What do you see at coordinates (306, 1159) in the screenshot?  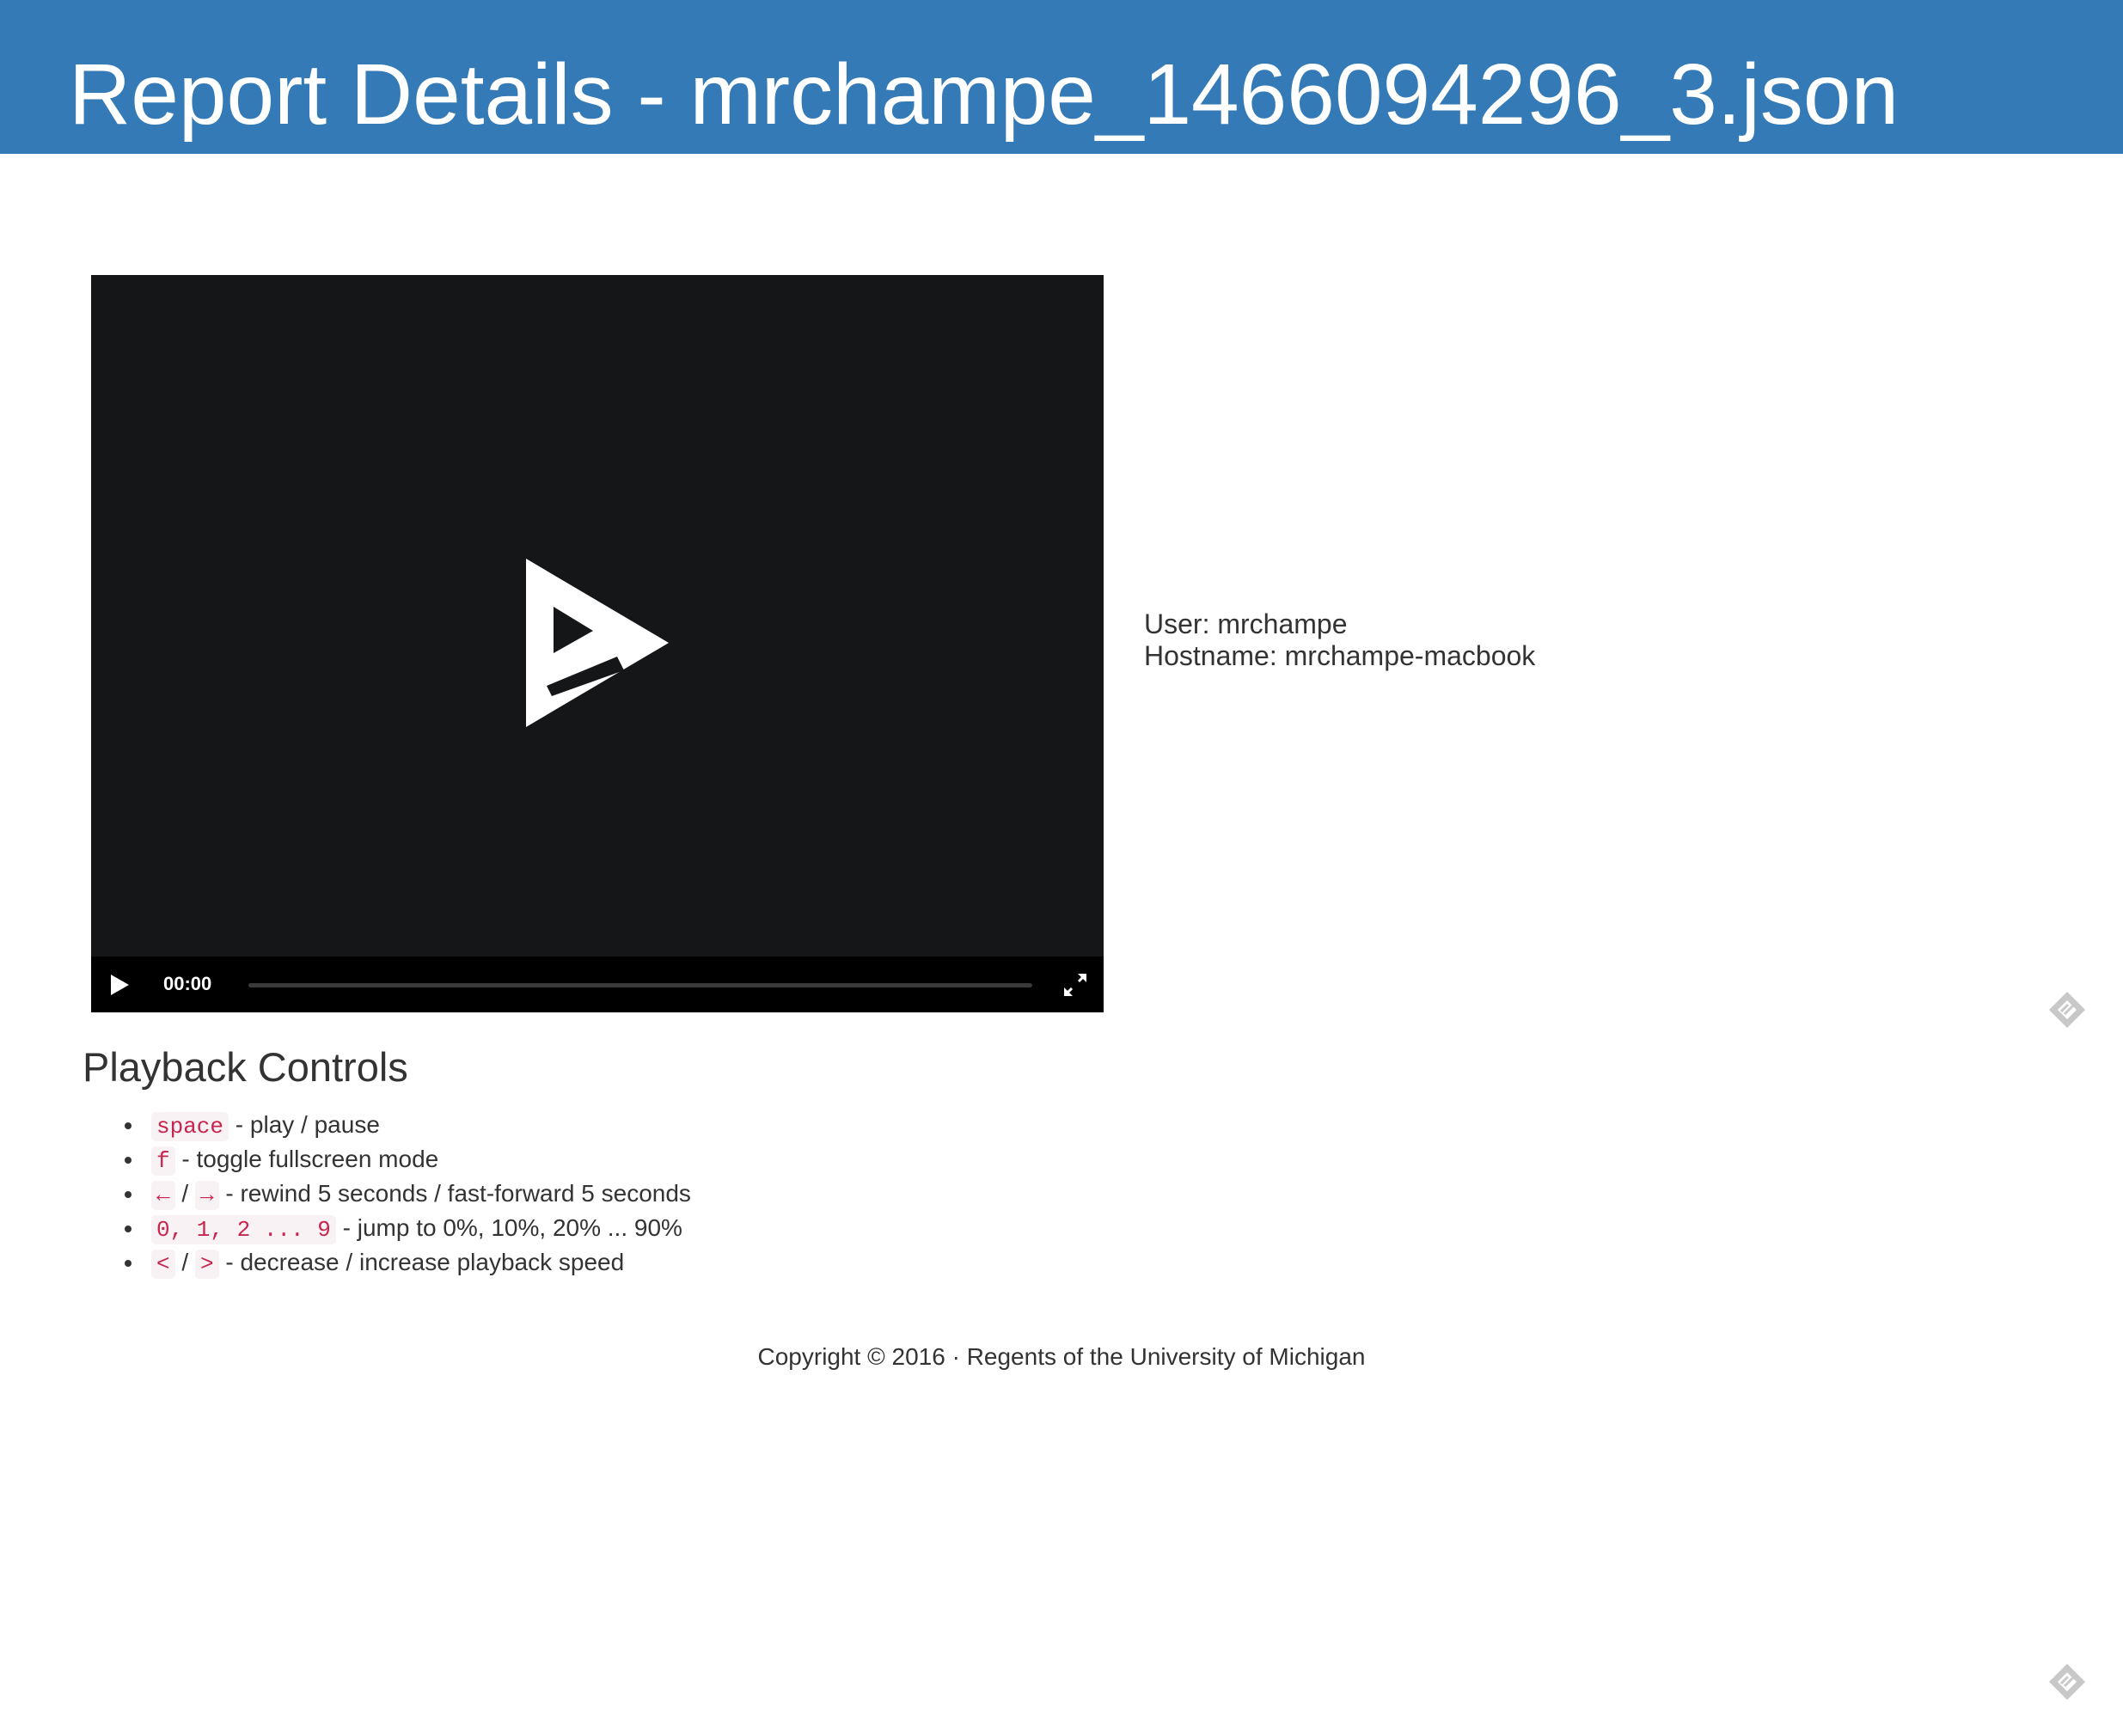 I see `key-description: - toggle fullscreen mode` at bounding box center [306, 1159].